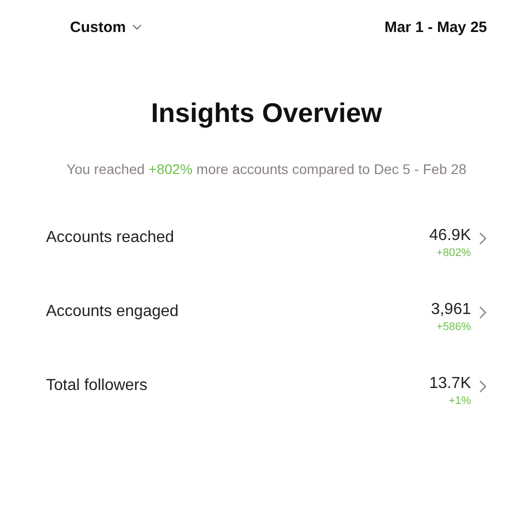  Describe the element at coordinates (110, 238) in the screenshot. I see `metric-label: Accounts reached` at that location.